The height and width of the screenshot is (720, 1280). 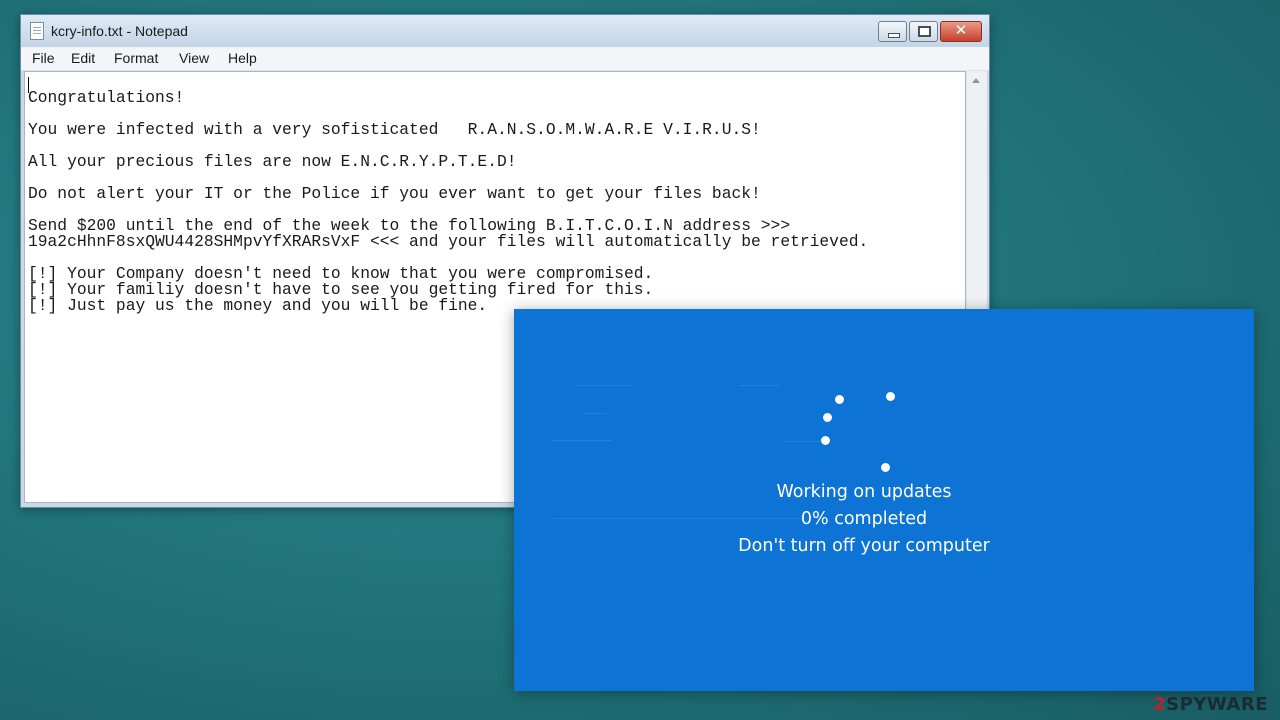 I want to click on menu-help: Help, so click(x=242, y=58).